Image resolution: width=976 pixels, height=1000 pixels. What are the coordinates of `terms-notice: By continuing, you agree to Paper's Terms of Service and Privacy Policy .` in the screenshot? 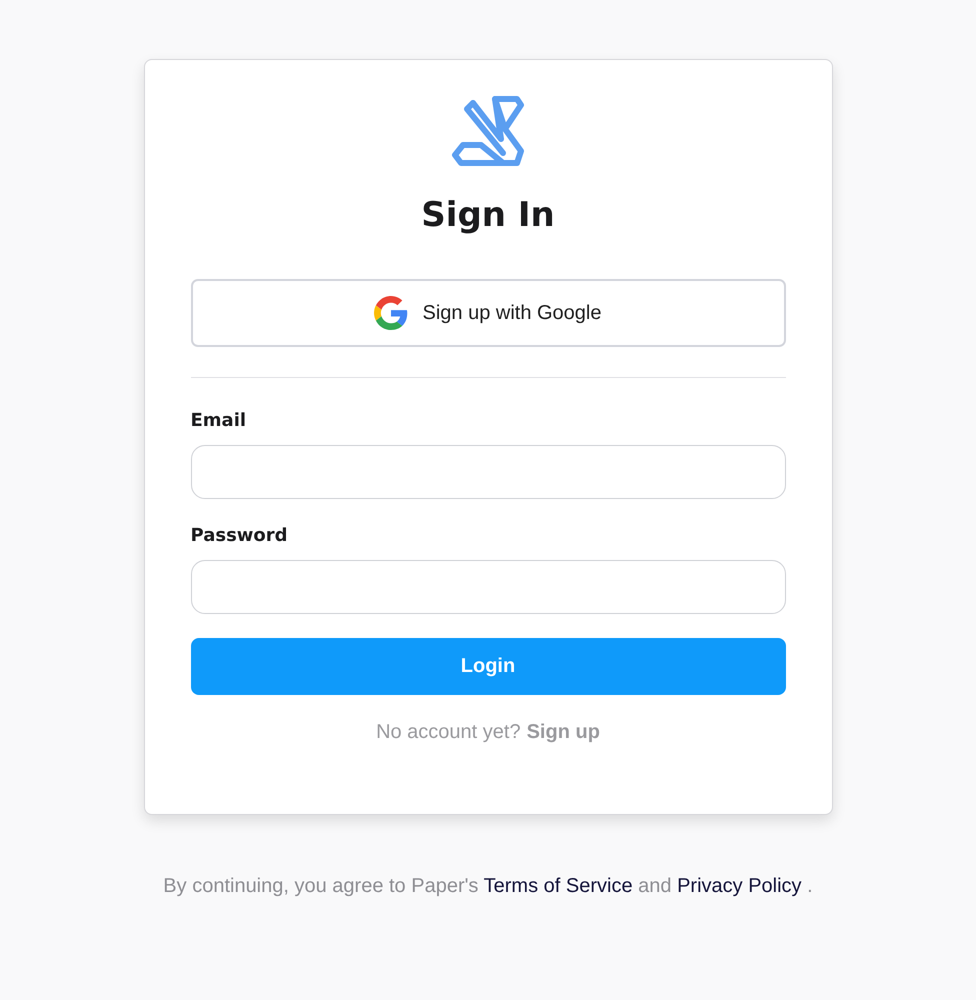 It's located at (488, 886).